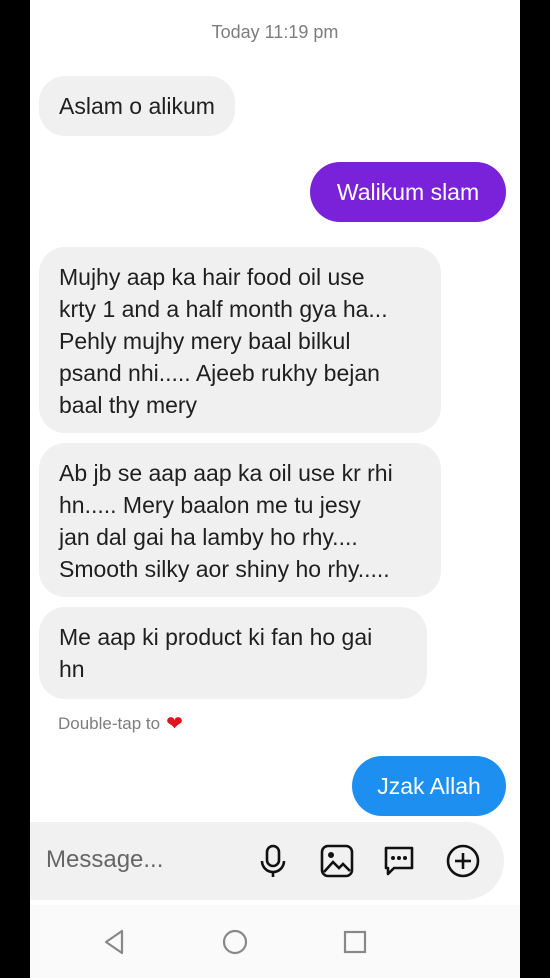  What do you see at coordinates (275, 941) in the screenshot?
I see `system-navigation-bar` at bounding box center [275, 941].